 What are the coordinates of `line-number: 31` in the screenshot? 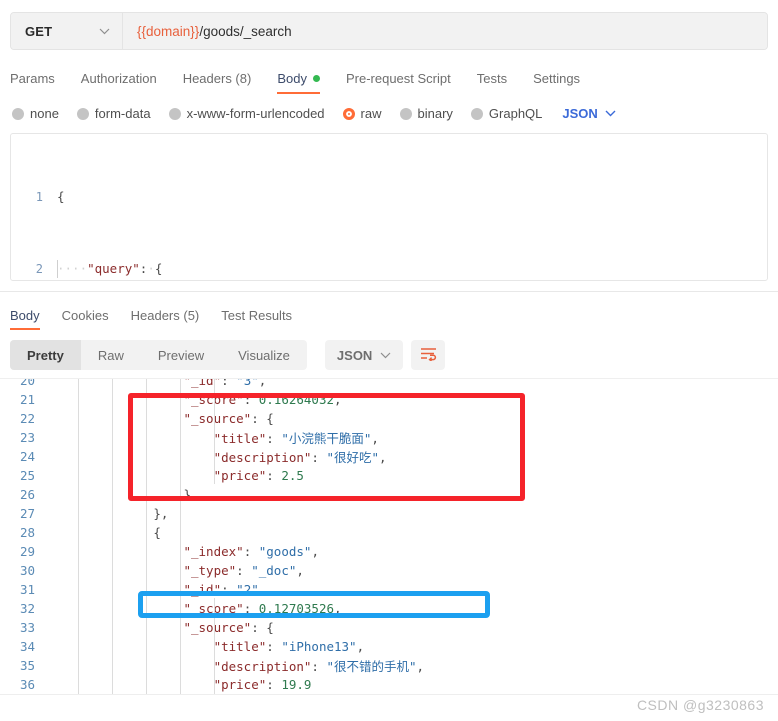 It's located at (27, 589).